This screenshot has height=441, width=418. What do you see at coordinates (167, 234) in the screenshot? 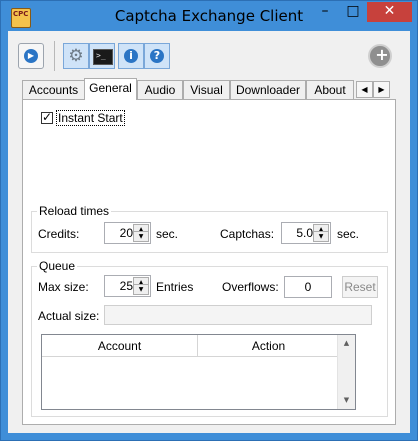
I see `credits-unit: sec.` at bounding box center [167, 234].